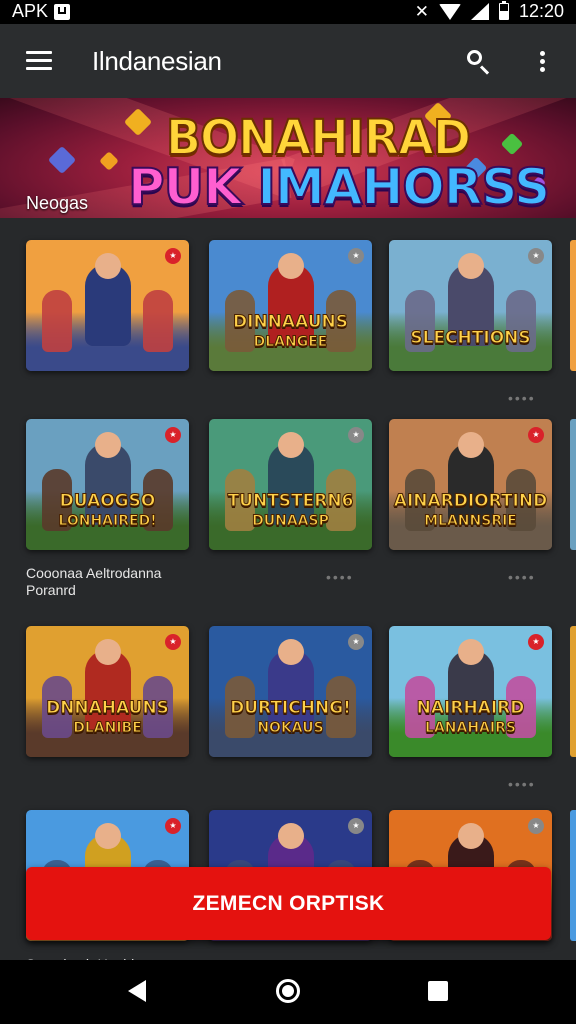 This screenshot has width=576, height=1024. What do you see at coordinates (471, 728) in the screenshot?
I see `tile-game-logo: LANAHAIRS` at bounding box center [471, 728].